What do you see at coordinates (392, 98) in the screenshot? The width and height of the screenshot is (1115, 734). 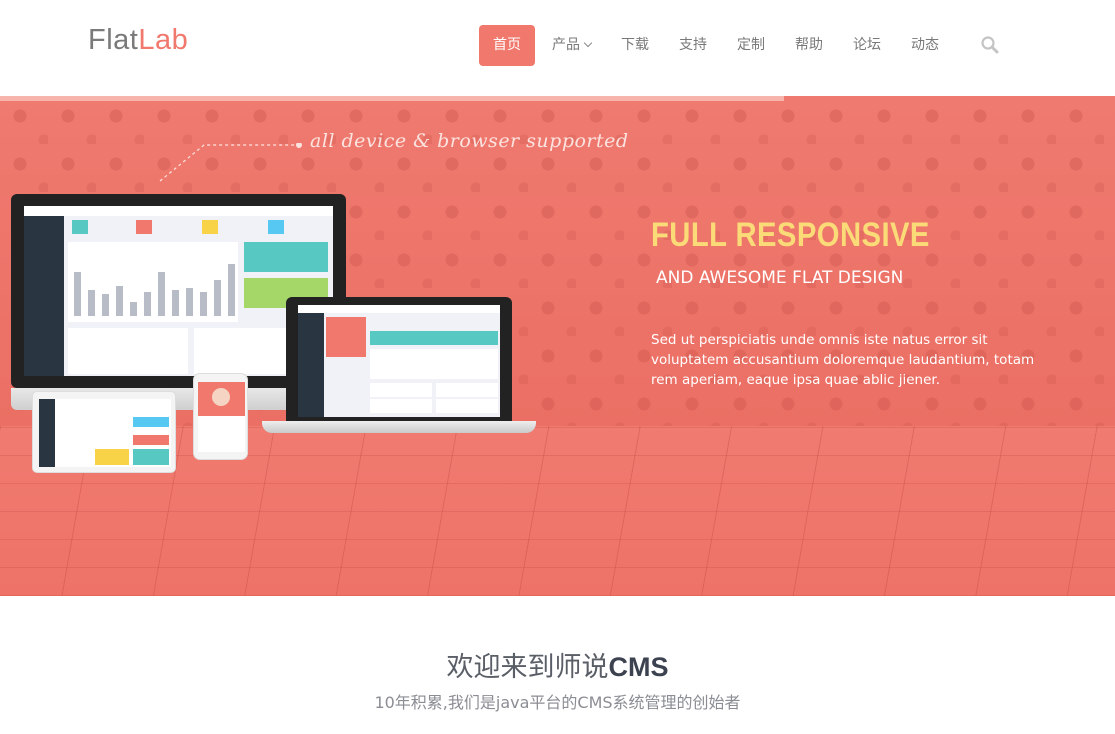 I see `hero-top-strip` at bounding box center [392, 98].